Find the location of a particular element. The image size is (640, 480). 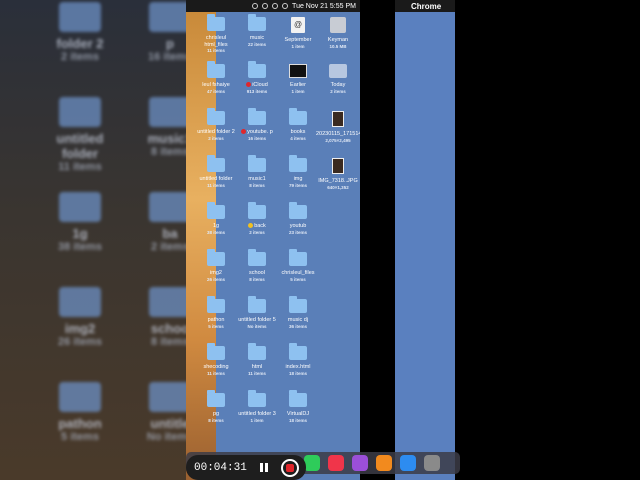

background-ghost-item: music18 items is located at coordinates (163, 127).